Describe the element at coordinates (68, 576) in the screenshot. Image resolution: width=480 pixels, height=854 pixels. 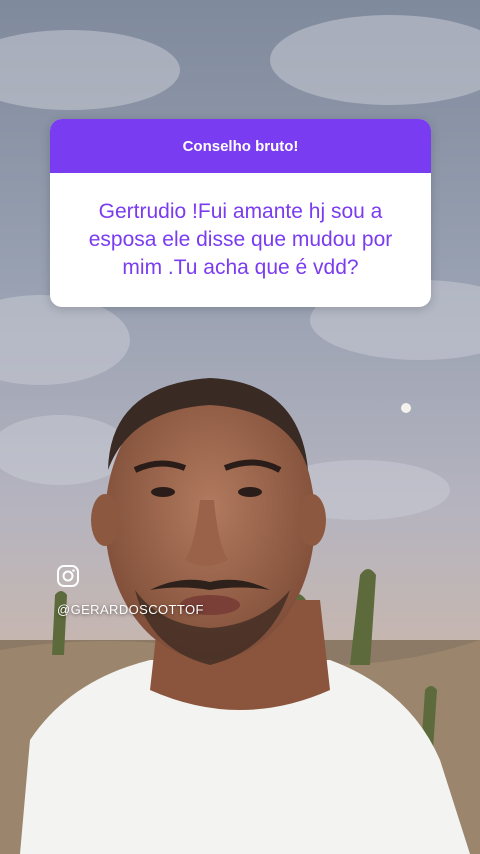
I see `instagram-icon` at that location.